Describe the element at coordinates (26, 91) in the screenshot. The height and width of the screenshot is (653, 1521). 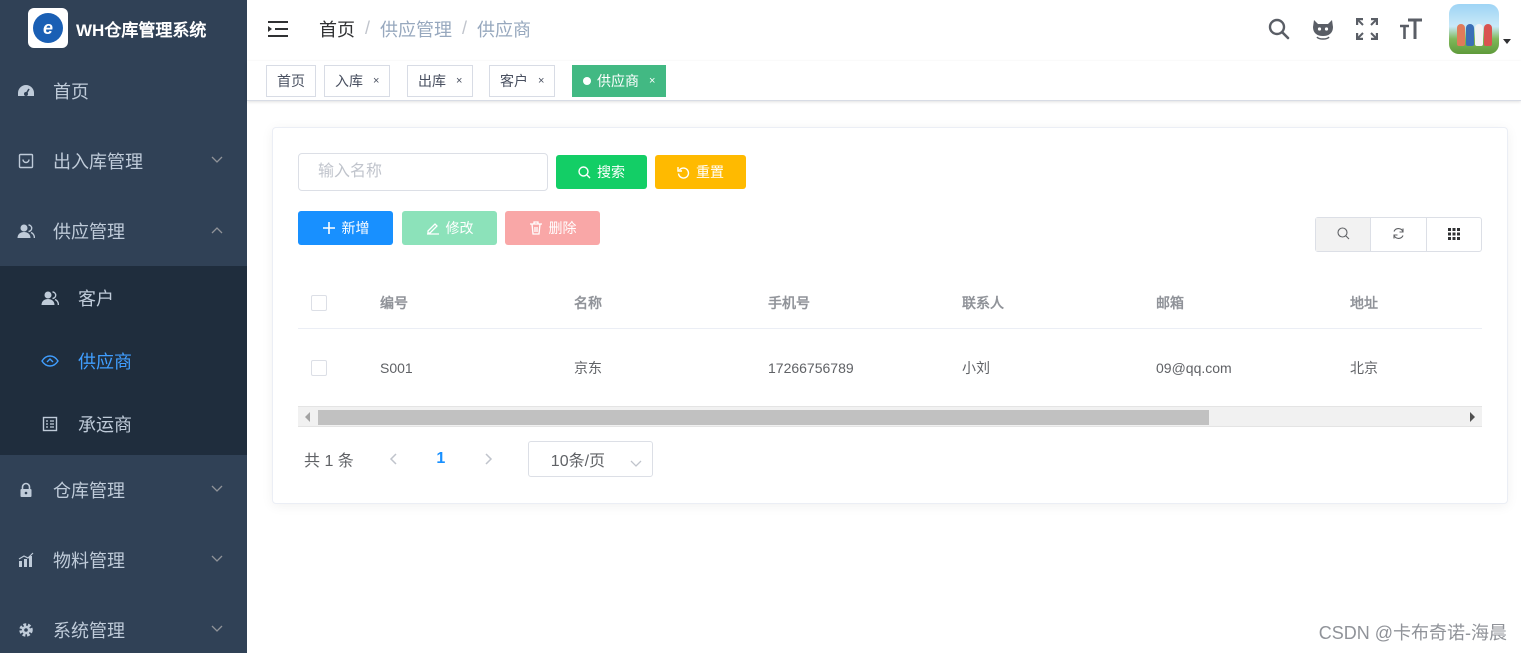
I see `dashboard-icon` at that location.